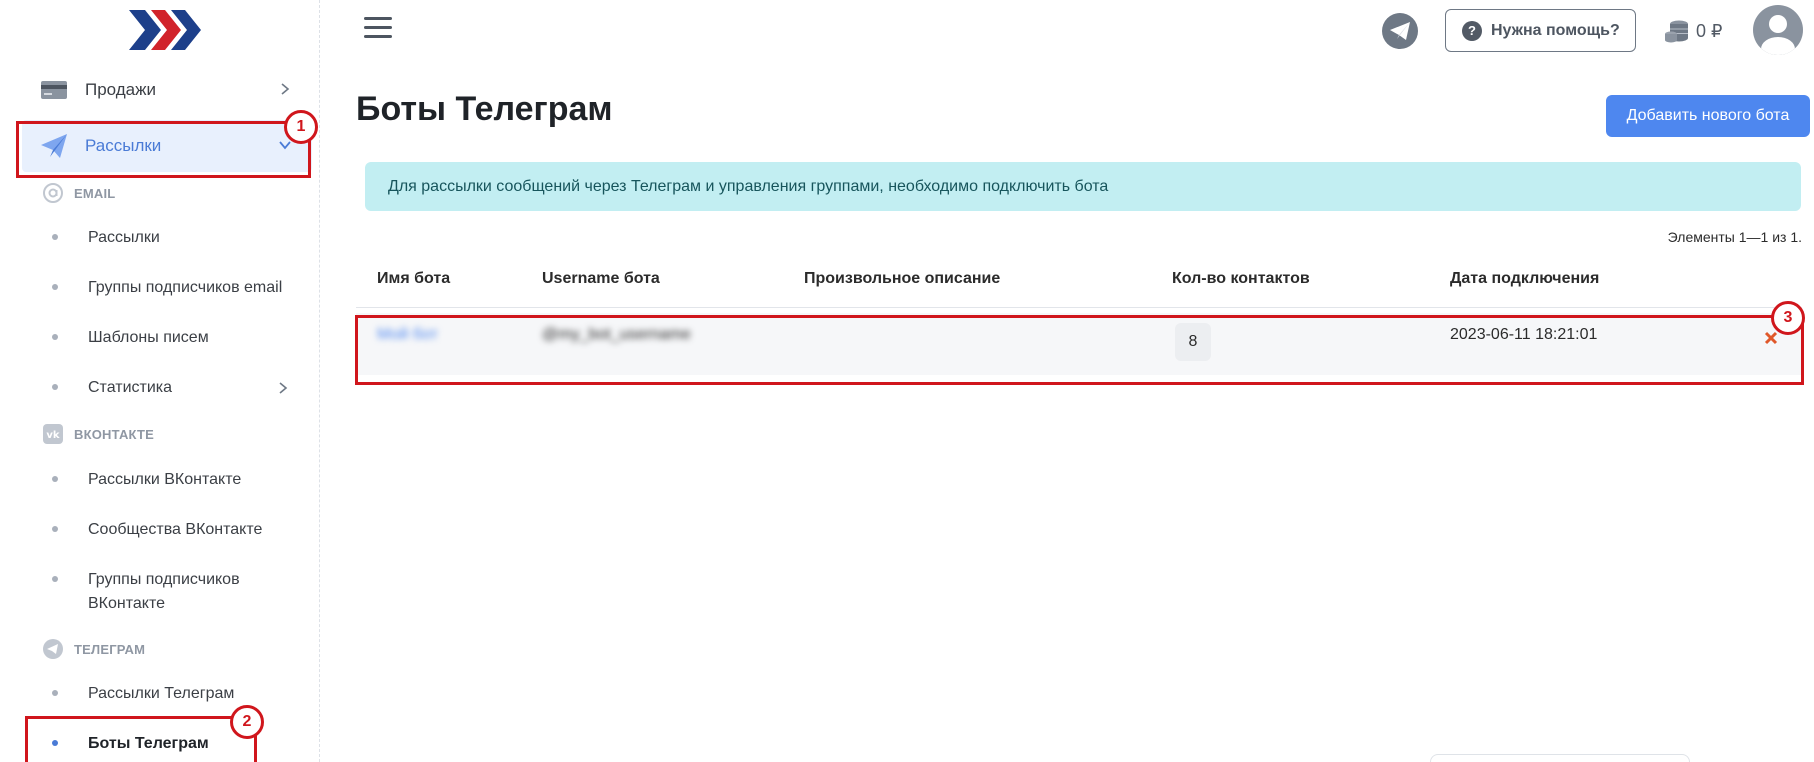 Image resolution: width=1814 pixels, height=762 pixels. Describe the element at coordinates (378, 30) in the screenshot. I see `menu-toggle-icon` at that location.